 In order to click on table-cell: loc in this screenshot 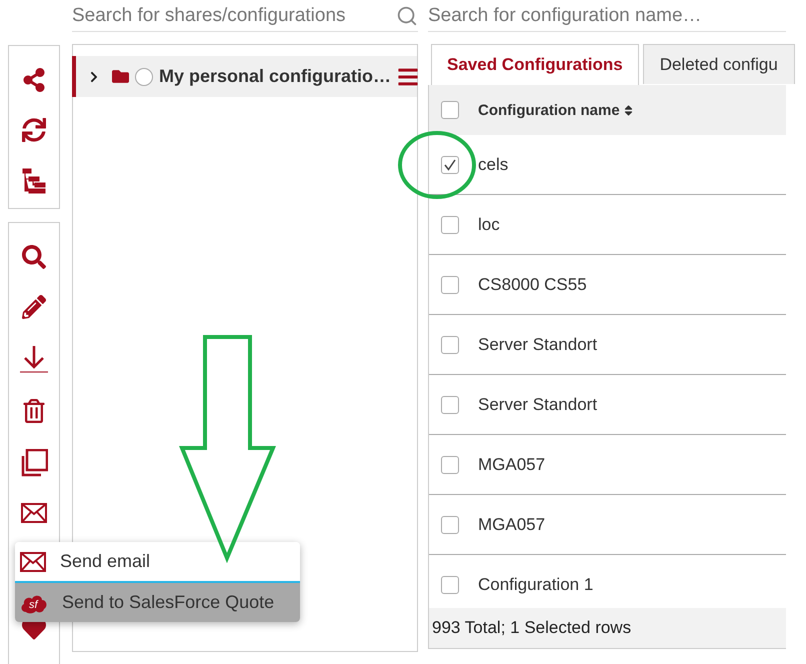, I will do `click(489, 224)`.